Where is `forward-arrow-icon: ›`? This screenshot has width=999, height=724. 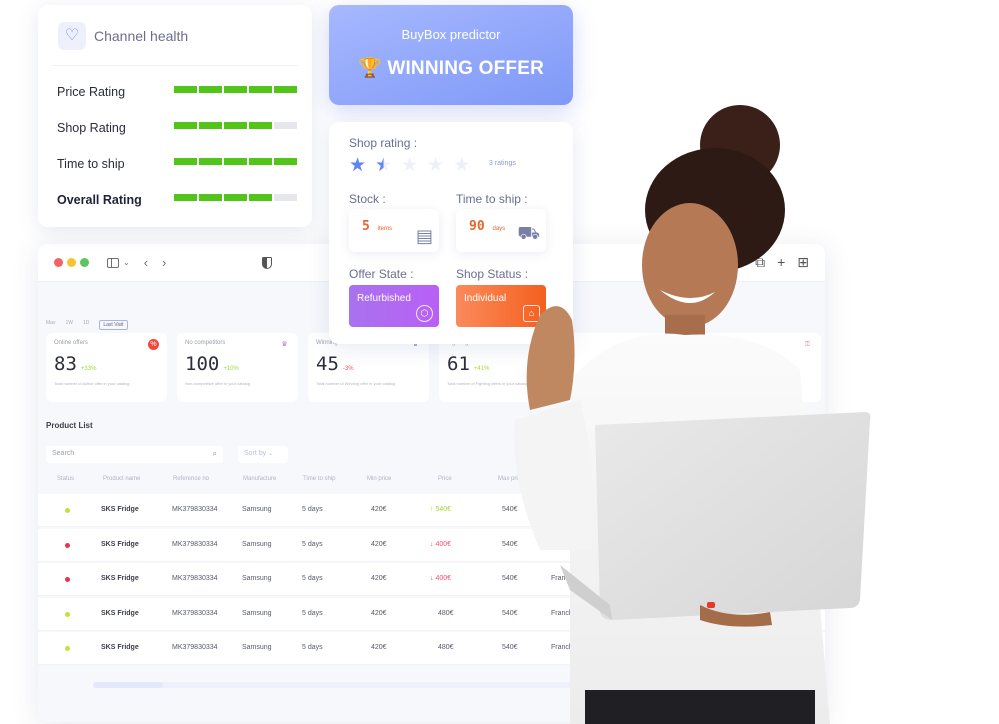
forward-arrow-icon: › is located at coordinates (164, 262).